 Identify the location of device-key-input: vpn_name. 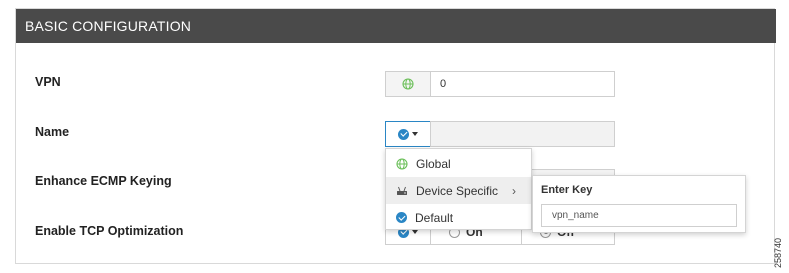
(639, 215).